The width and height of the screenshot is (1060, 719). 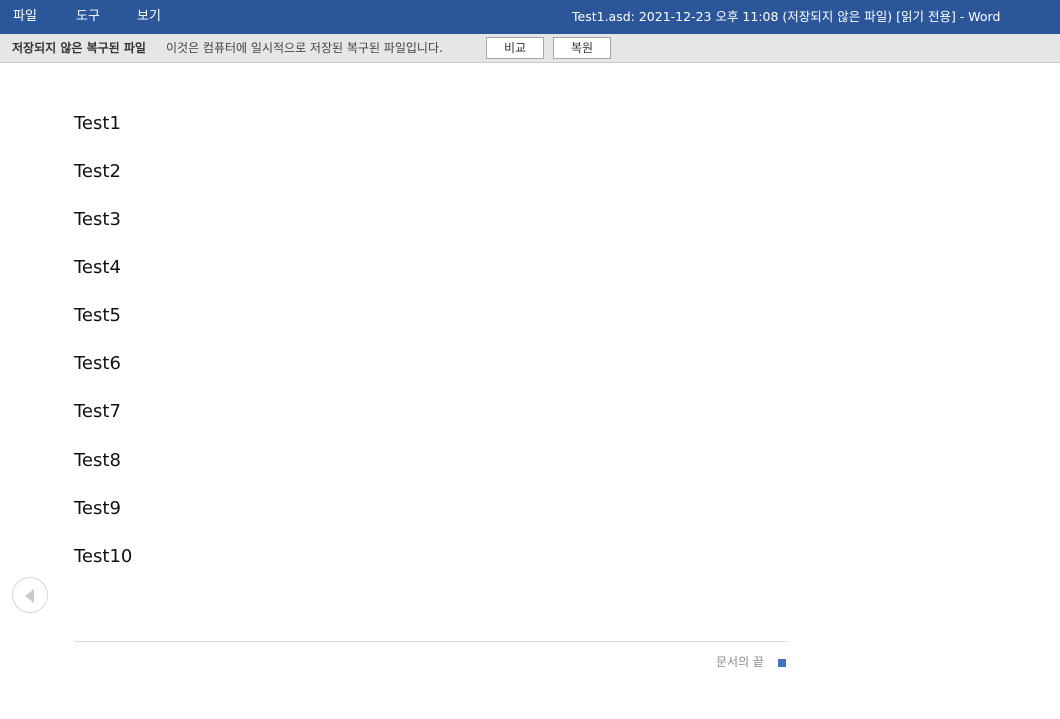 I want to click on end-of-document-rule, so click(x=430, y=641).